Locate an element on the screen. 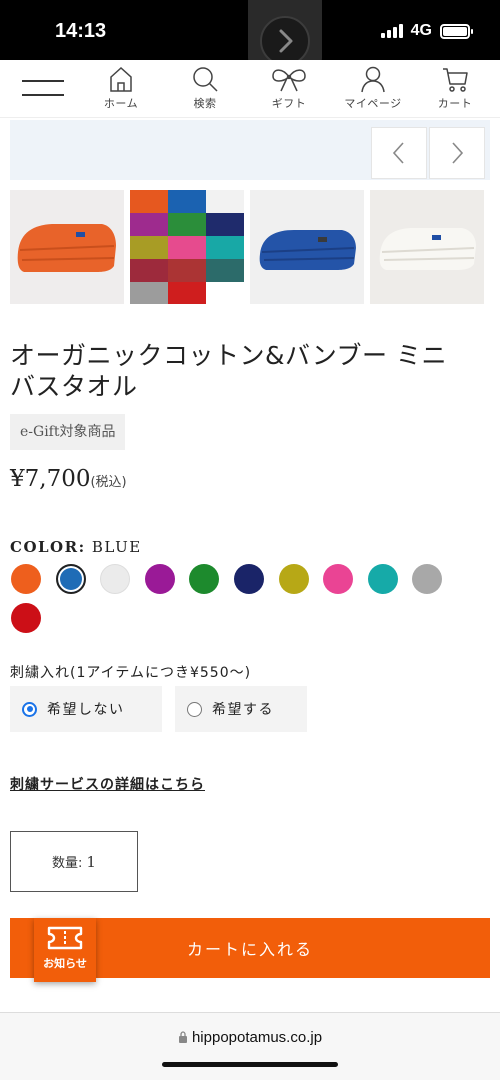  status-indicators: 4G is located at coordinates (426, 31).